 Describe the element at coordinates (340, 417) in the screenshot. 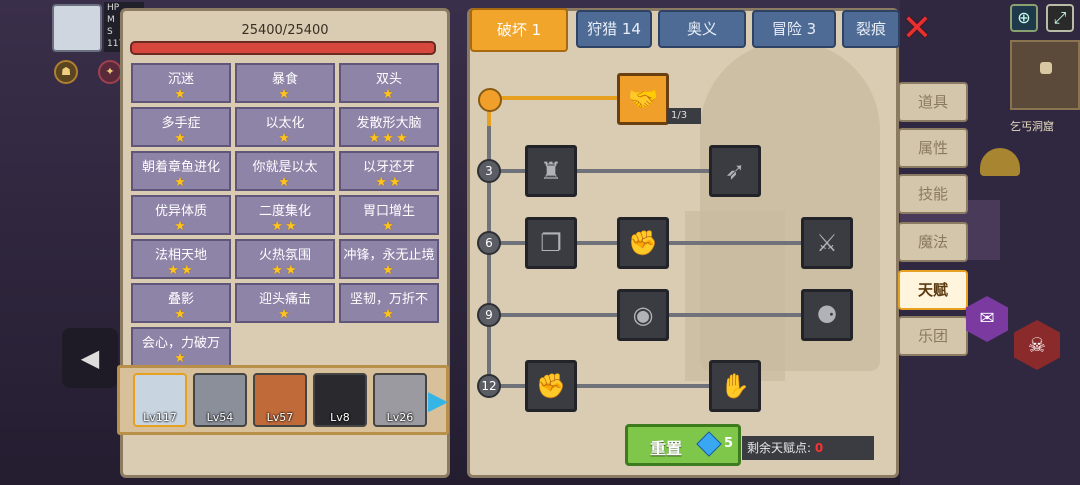

I see `hero-level: Lv8` at that location.